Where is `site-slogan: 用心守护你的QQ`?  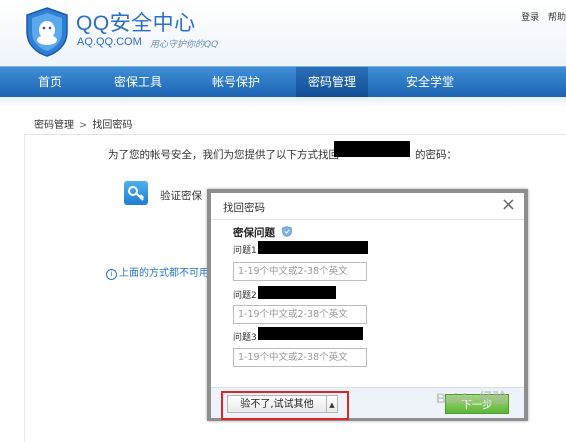
site-slogan: 用心守护你的QQ is located at coordinates (184, 45).